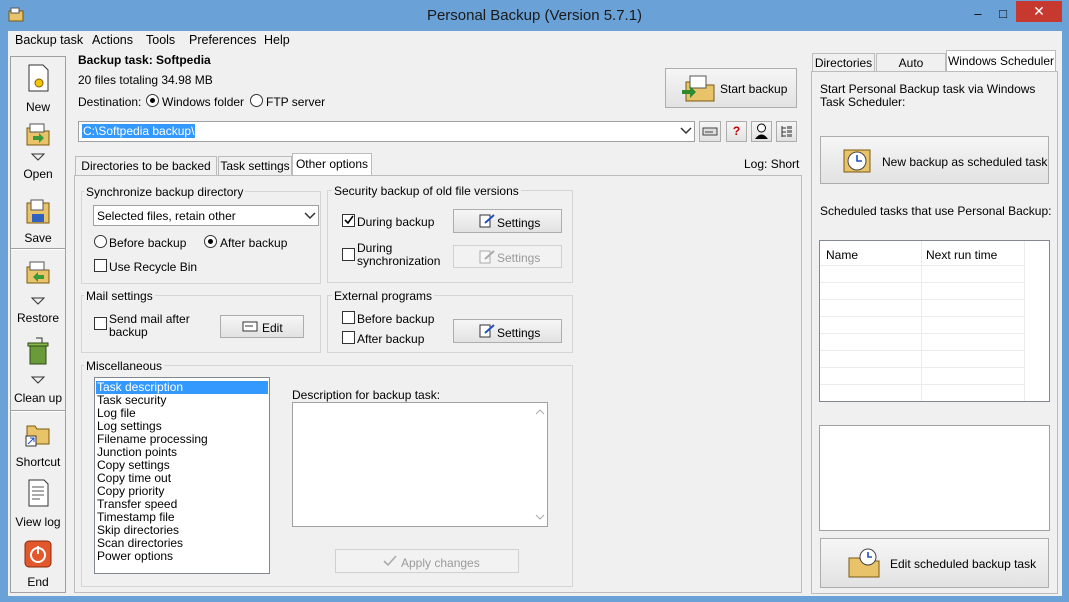 The image size is (1069, 602). What do you see at coordinates (100, 323) in the screenshot?
I see `send-mail-checkbox` at bounding box center [100, 323].